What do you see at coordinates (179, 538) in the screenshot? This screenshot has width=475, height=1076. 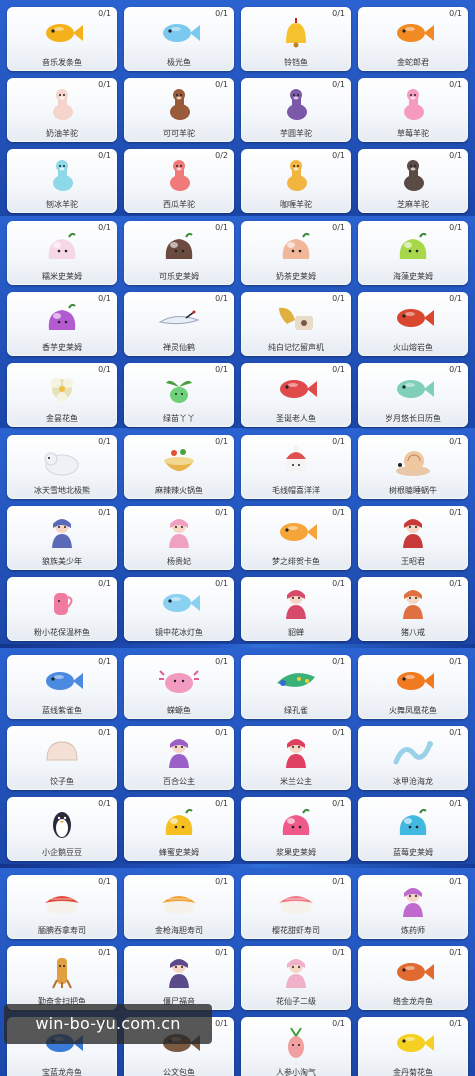 I see `collection-card: 0/1 杨贵妃` at bounding box center [179, 538].